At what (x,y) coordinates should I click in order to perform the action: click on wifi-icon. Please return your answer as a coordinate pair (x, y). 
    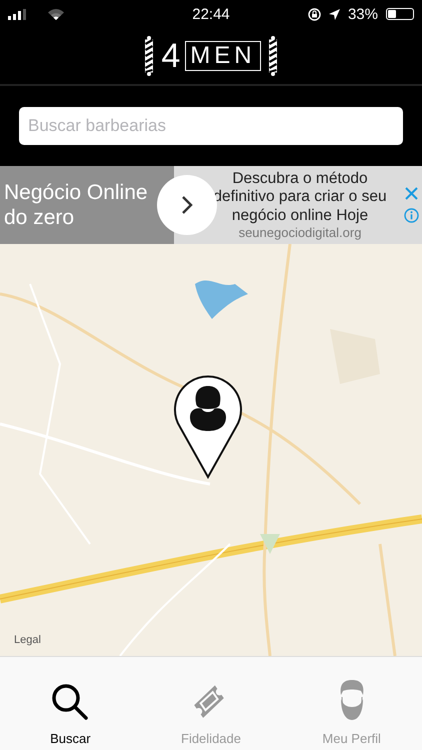
    Looking at the image, I should click on (56, 14).